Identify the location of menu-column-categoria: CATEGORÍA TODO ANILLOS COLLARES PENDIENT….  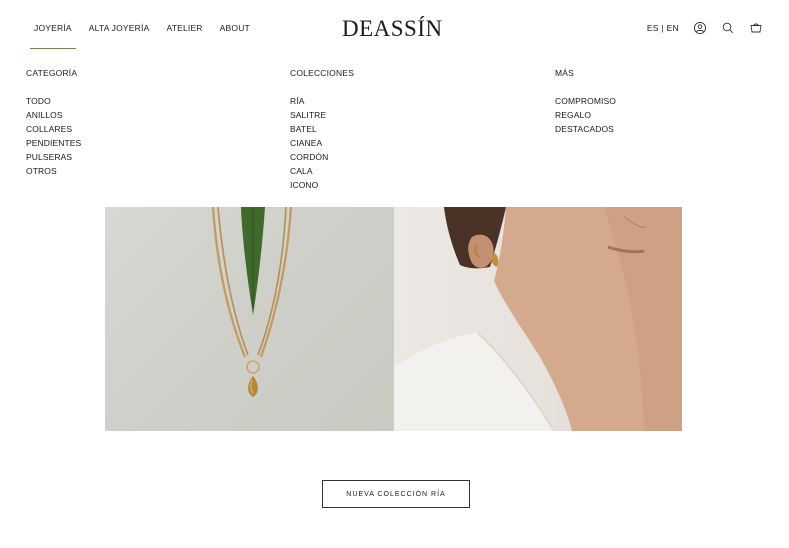
(53, 123).